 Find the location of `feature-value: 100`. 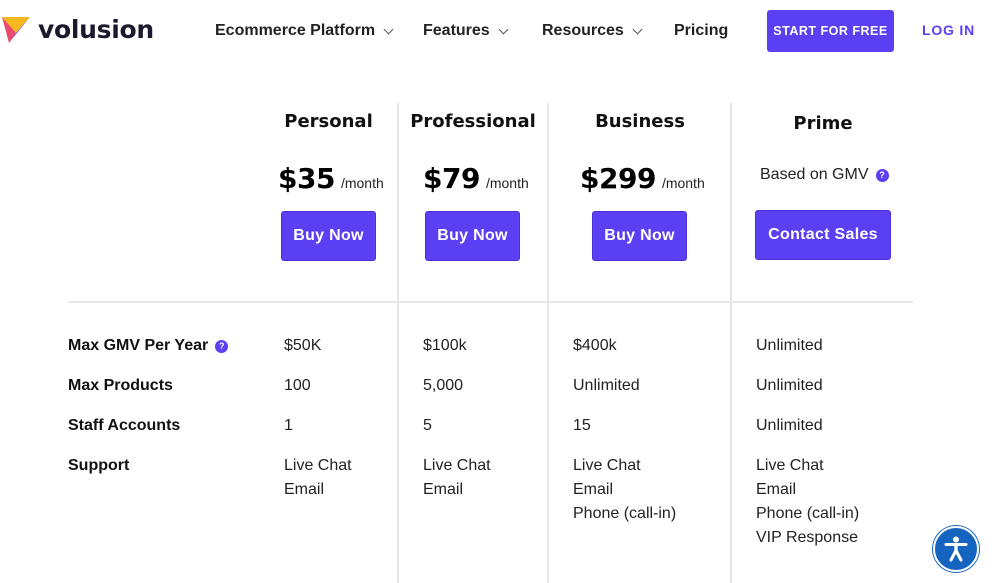

feature-value: 100 is located at coordinates (297, 386).